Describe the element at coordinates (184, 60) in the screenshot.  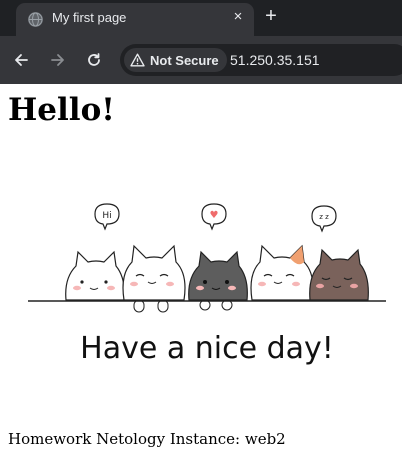
I see `security-label: Not Secure` at that location.